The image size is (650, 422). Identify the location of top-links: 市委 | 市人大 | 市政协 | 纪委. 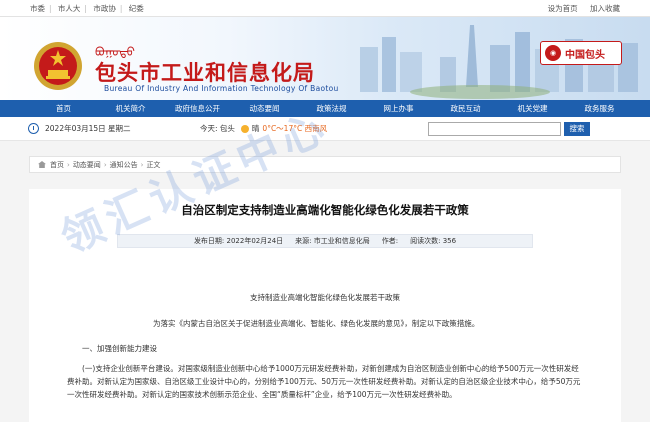
(87, 8).